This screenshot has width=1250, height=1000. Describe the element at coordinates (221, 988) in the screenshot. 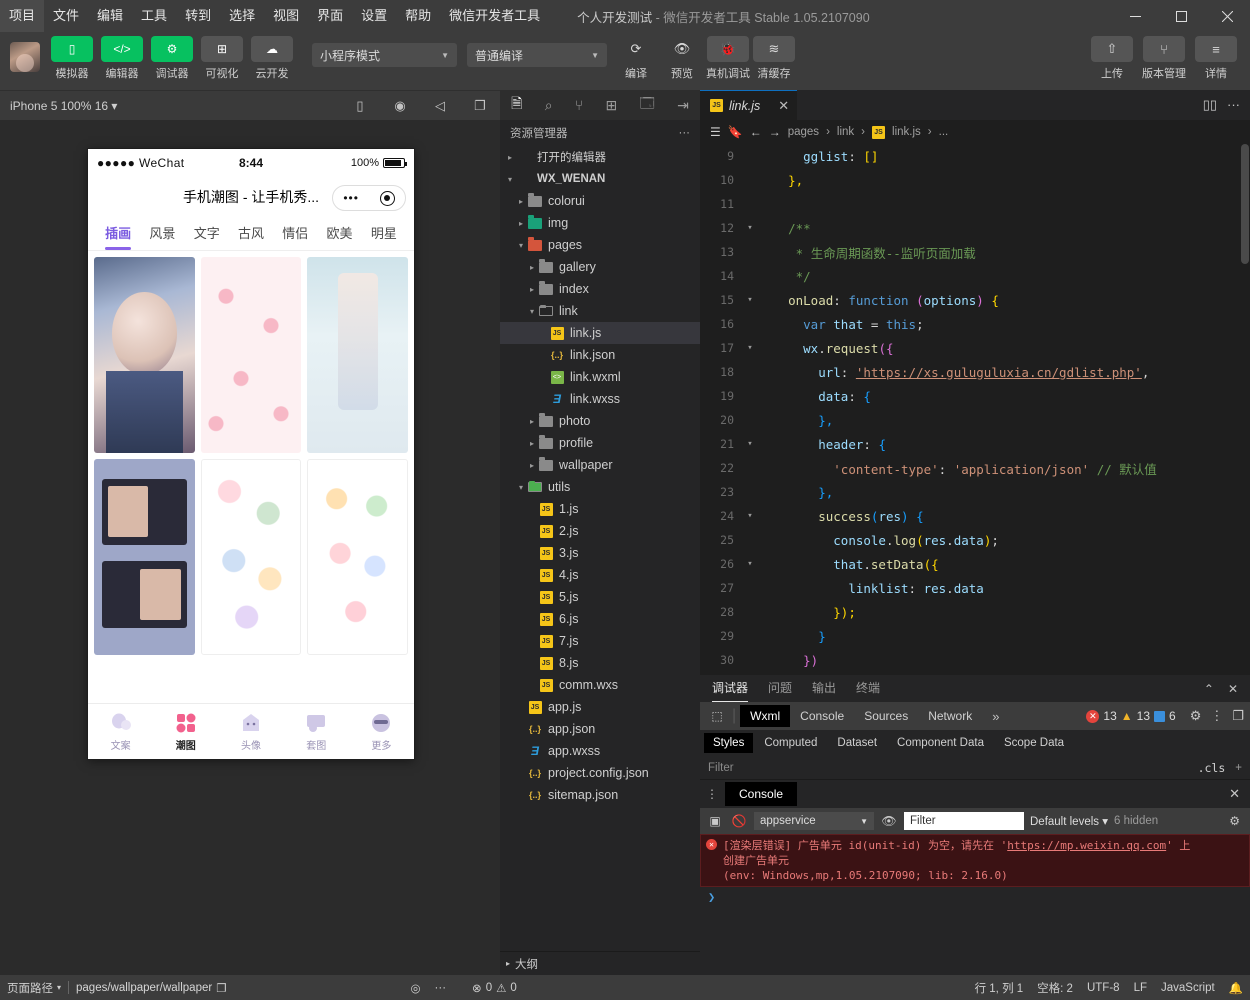

I see `copy-icon: ❐` at that location.